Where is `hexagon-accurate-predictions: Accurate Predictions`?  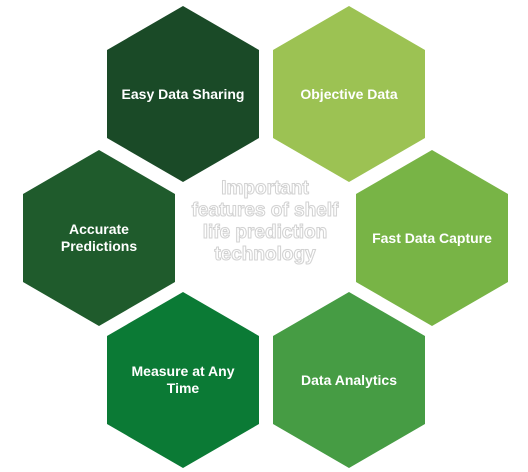 hexagon-accurate-predictions: Accurate Predictions is located at coordinates (99, 238).